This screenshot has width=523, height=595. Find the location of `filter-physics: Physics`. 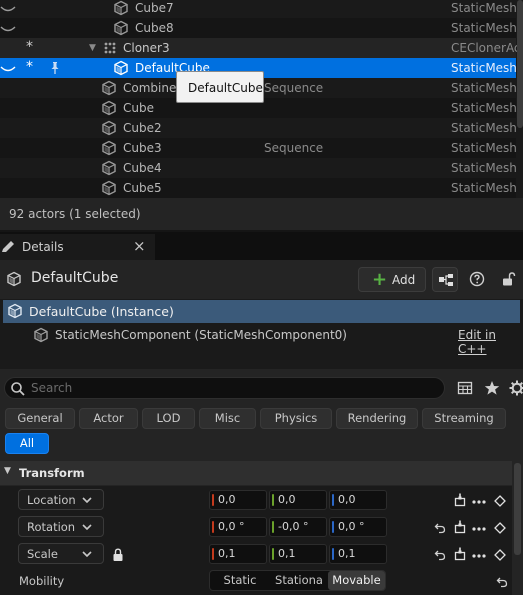

filter-physics: Physics is located at coordinates (296, 418).